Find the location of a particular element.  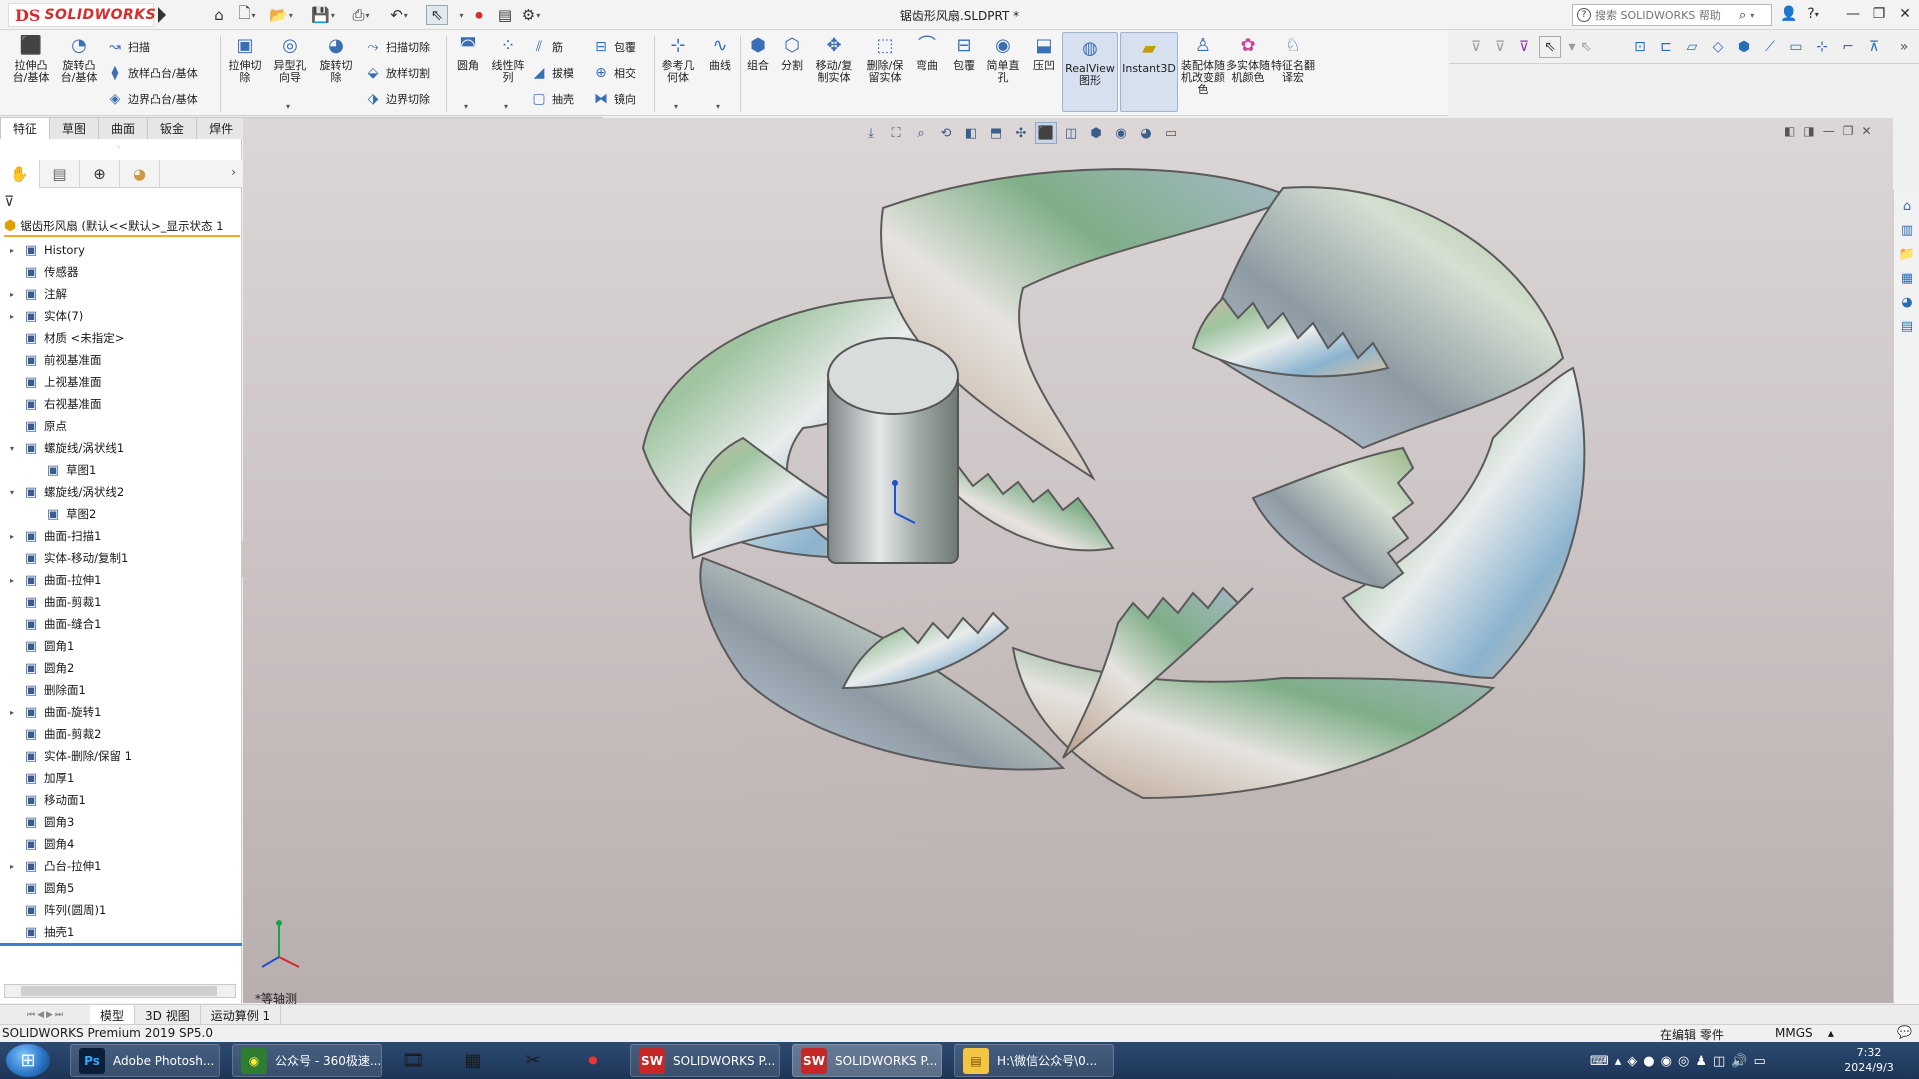

filter-axes-icon: ⟋ is located at coordinates (1770, 47).